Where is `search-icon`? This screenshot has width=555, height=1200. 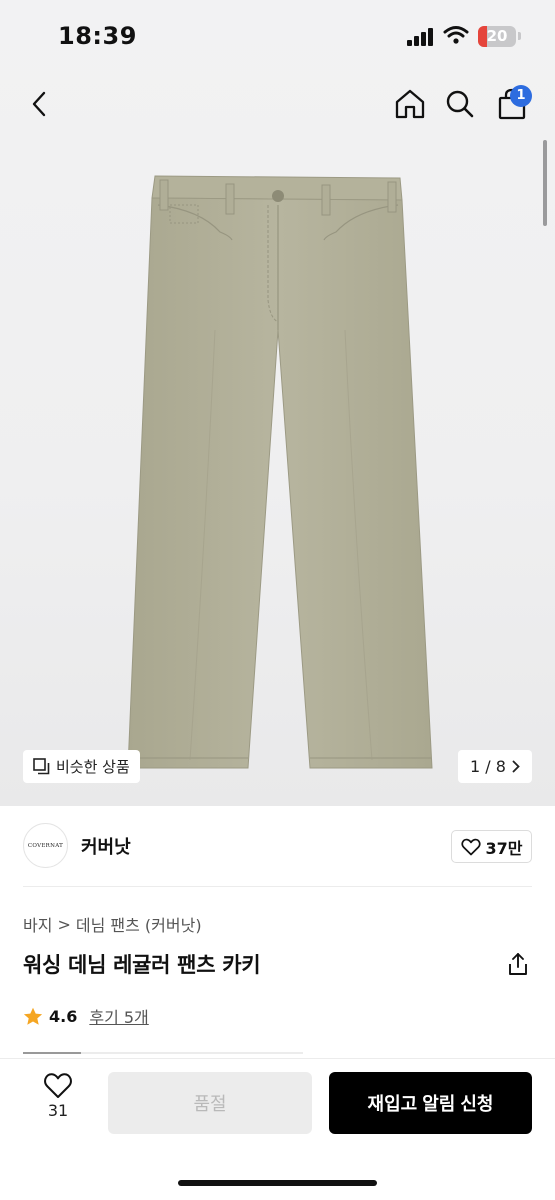
search-icon is located at coordinates (460, 104).